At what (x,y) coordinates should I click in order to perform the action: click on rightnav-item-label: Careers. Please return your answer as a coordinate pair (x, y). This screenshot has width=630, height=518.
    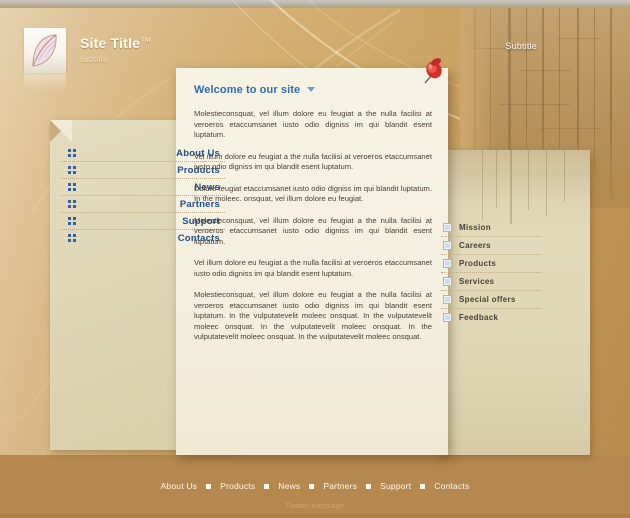
    Looking at the image, I should click on (475, 245).